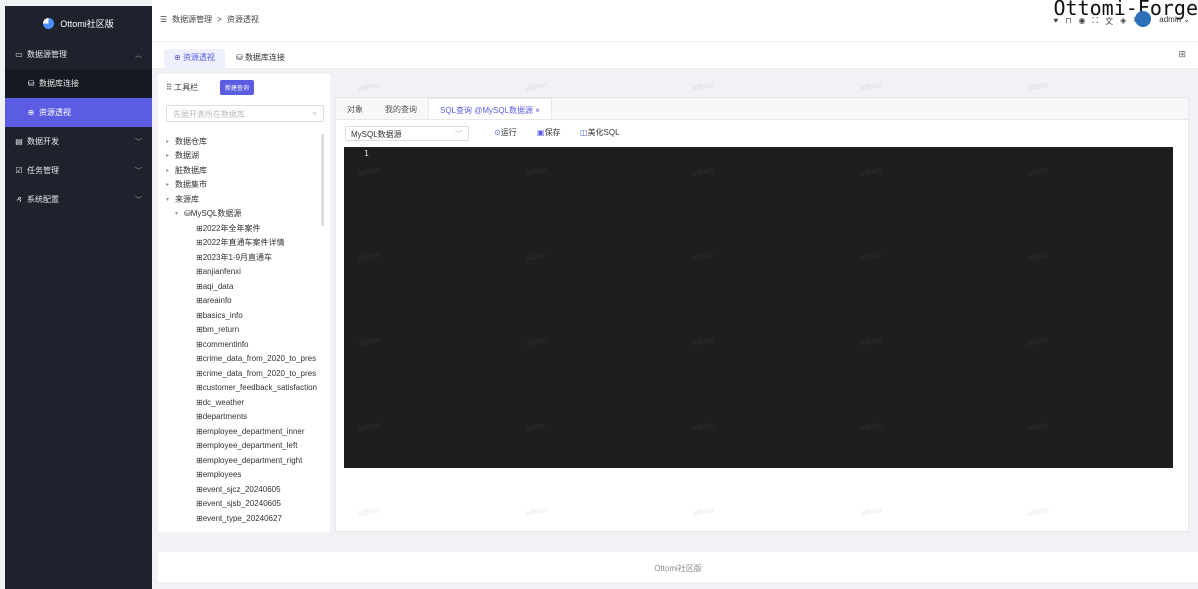 Image resolution: width=1198 pixels, height=589 pixels. I want to click on breadcrumb-parent: 数据源管理, so click(192, 19).